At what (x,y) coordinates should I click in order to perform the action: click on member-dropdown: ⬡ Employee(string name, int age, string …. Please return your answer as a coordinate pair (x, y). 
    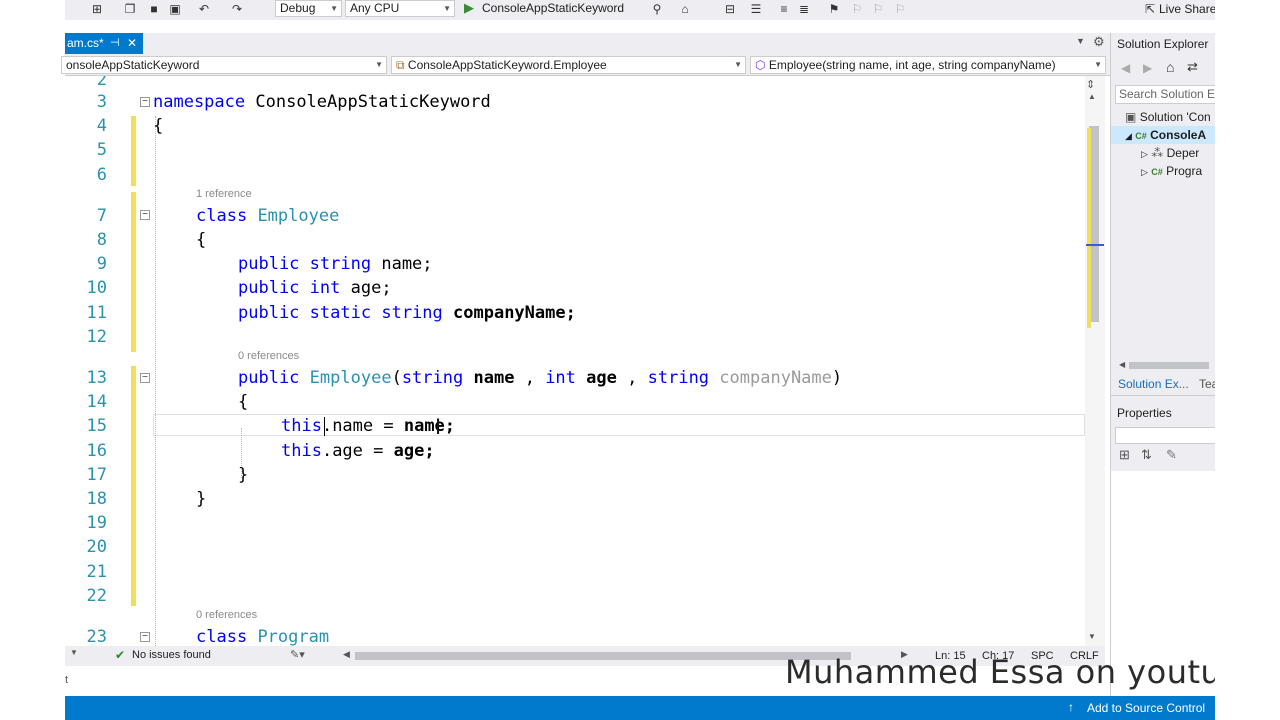
    Looking at the image, I should click on (928, 65).